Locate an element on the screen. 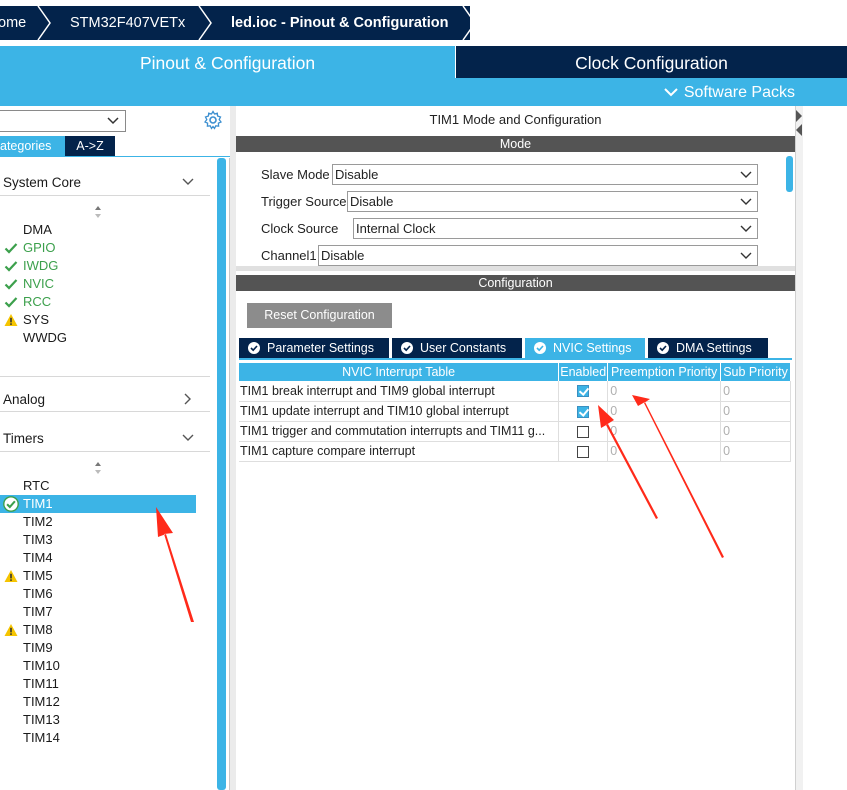 The width and height of the screenshot is (847, 790). select-value: Disable is located at coordinates (343, 255).